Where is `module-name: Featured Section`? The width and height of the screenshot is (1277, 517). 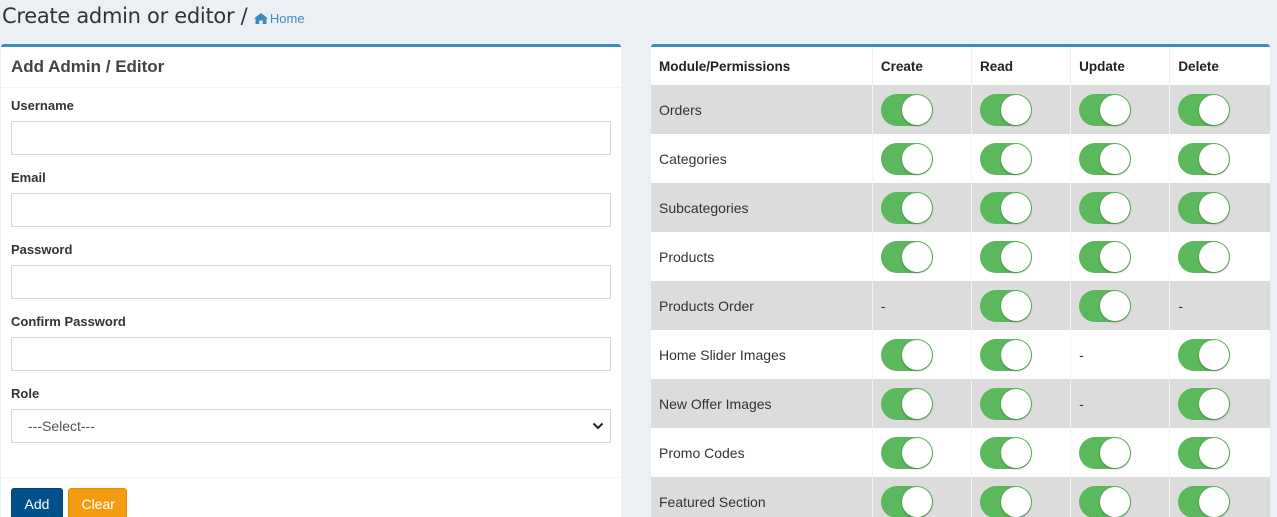
module-name: Featured Section is located at coordinates (762, 497).